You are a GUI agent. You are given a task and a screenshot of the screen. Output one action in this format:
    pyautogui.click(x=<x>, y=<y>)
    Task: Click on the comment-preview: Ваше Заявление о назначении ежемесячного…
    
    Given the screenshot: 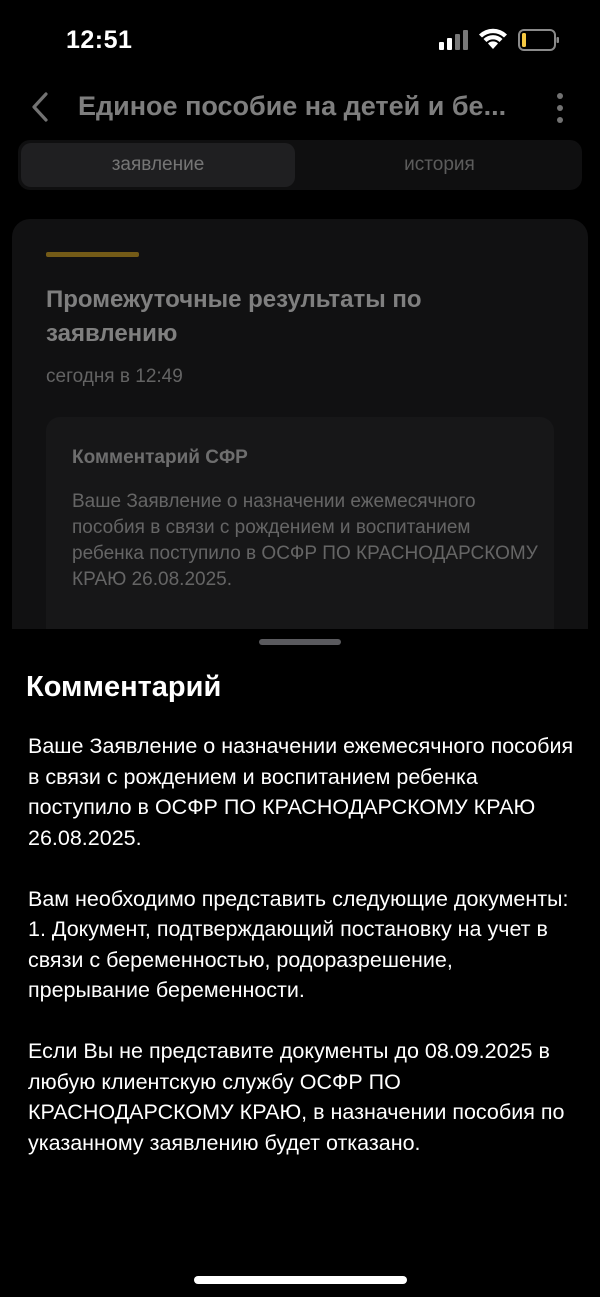 What is the action you would take?
    pyautogui.click(x=305, y=540)
    